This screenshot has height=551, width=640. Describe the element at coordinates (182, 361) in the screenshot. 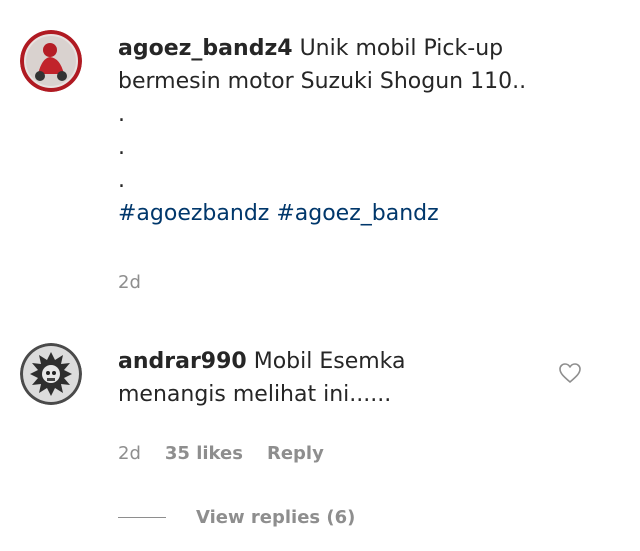

I see `comment-username: andrar990` at that location.